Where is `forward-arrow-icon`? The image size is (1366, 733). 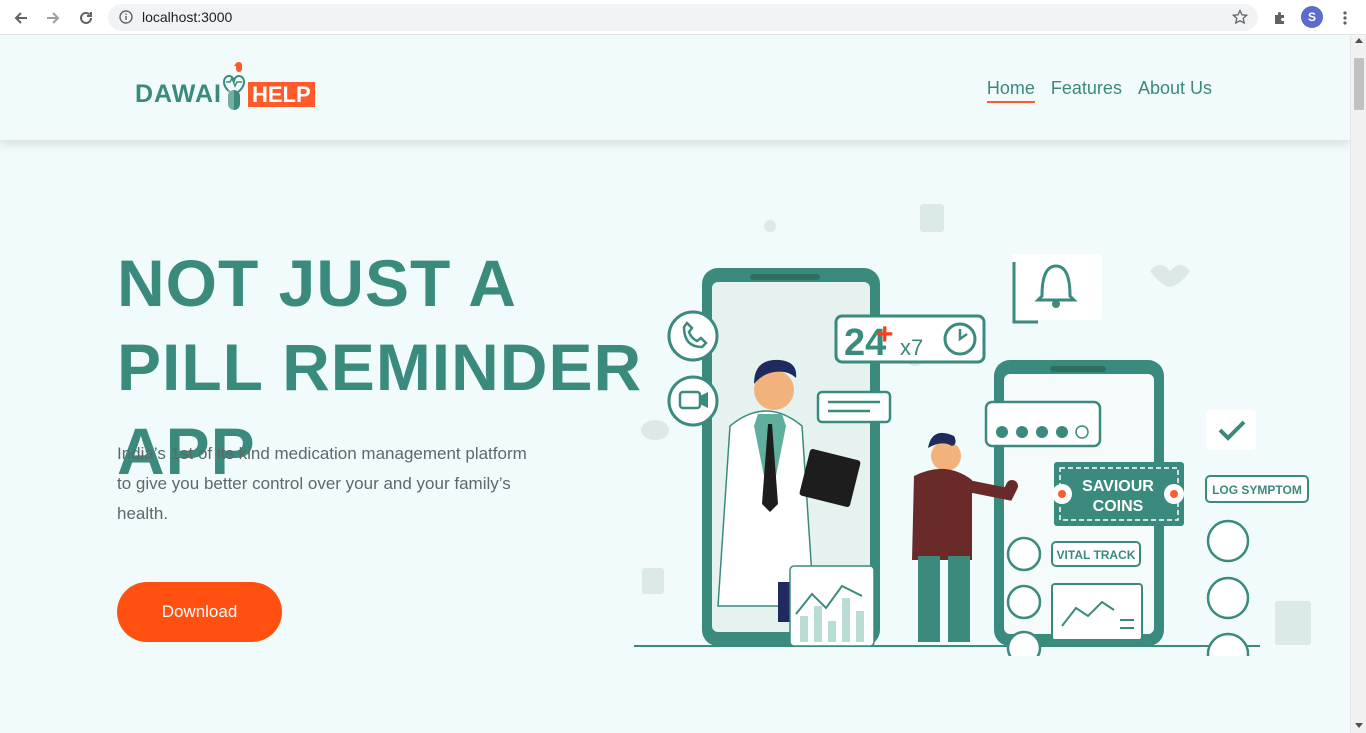 forward-arrow-icon is located at coordinates (53, 18).